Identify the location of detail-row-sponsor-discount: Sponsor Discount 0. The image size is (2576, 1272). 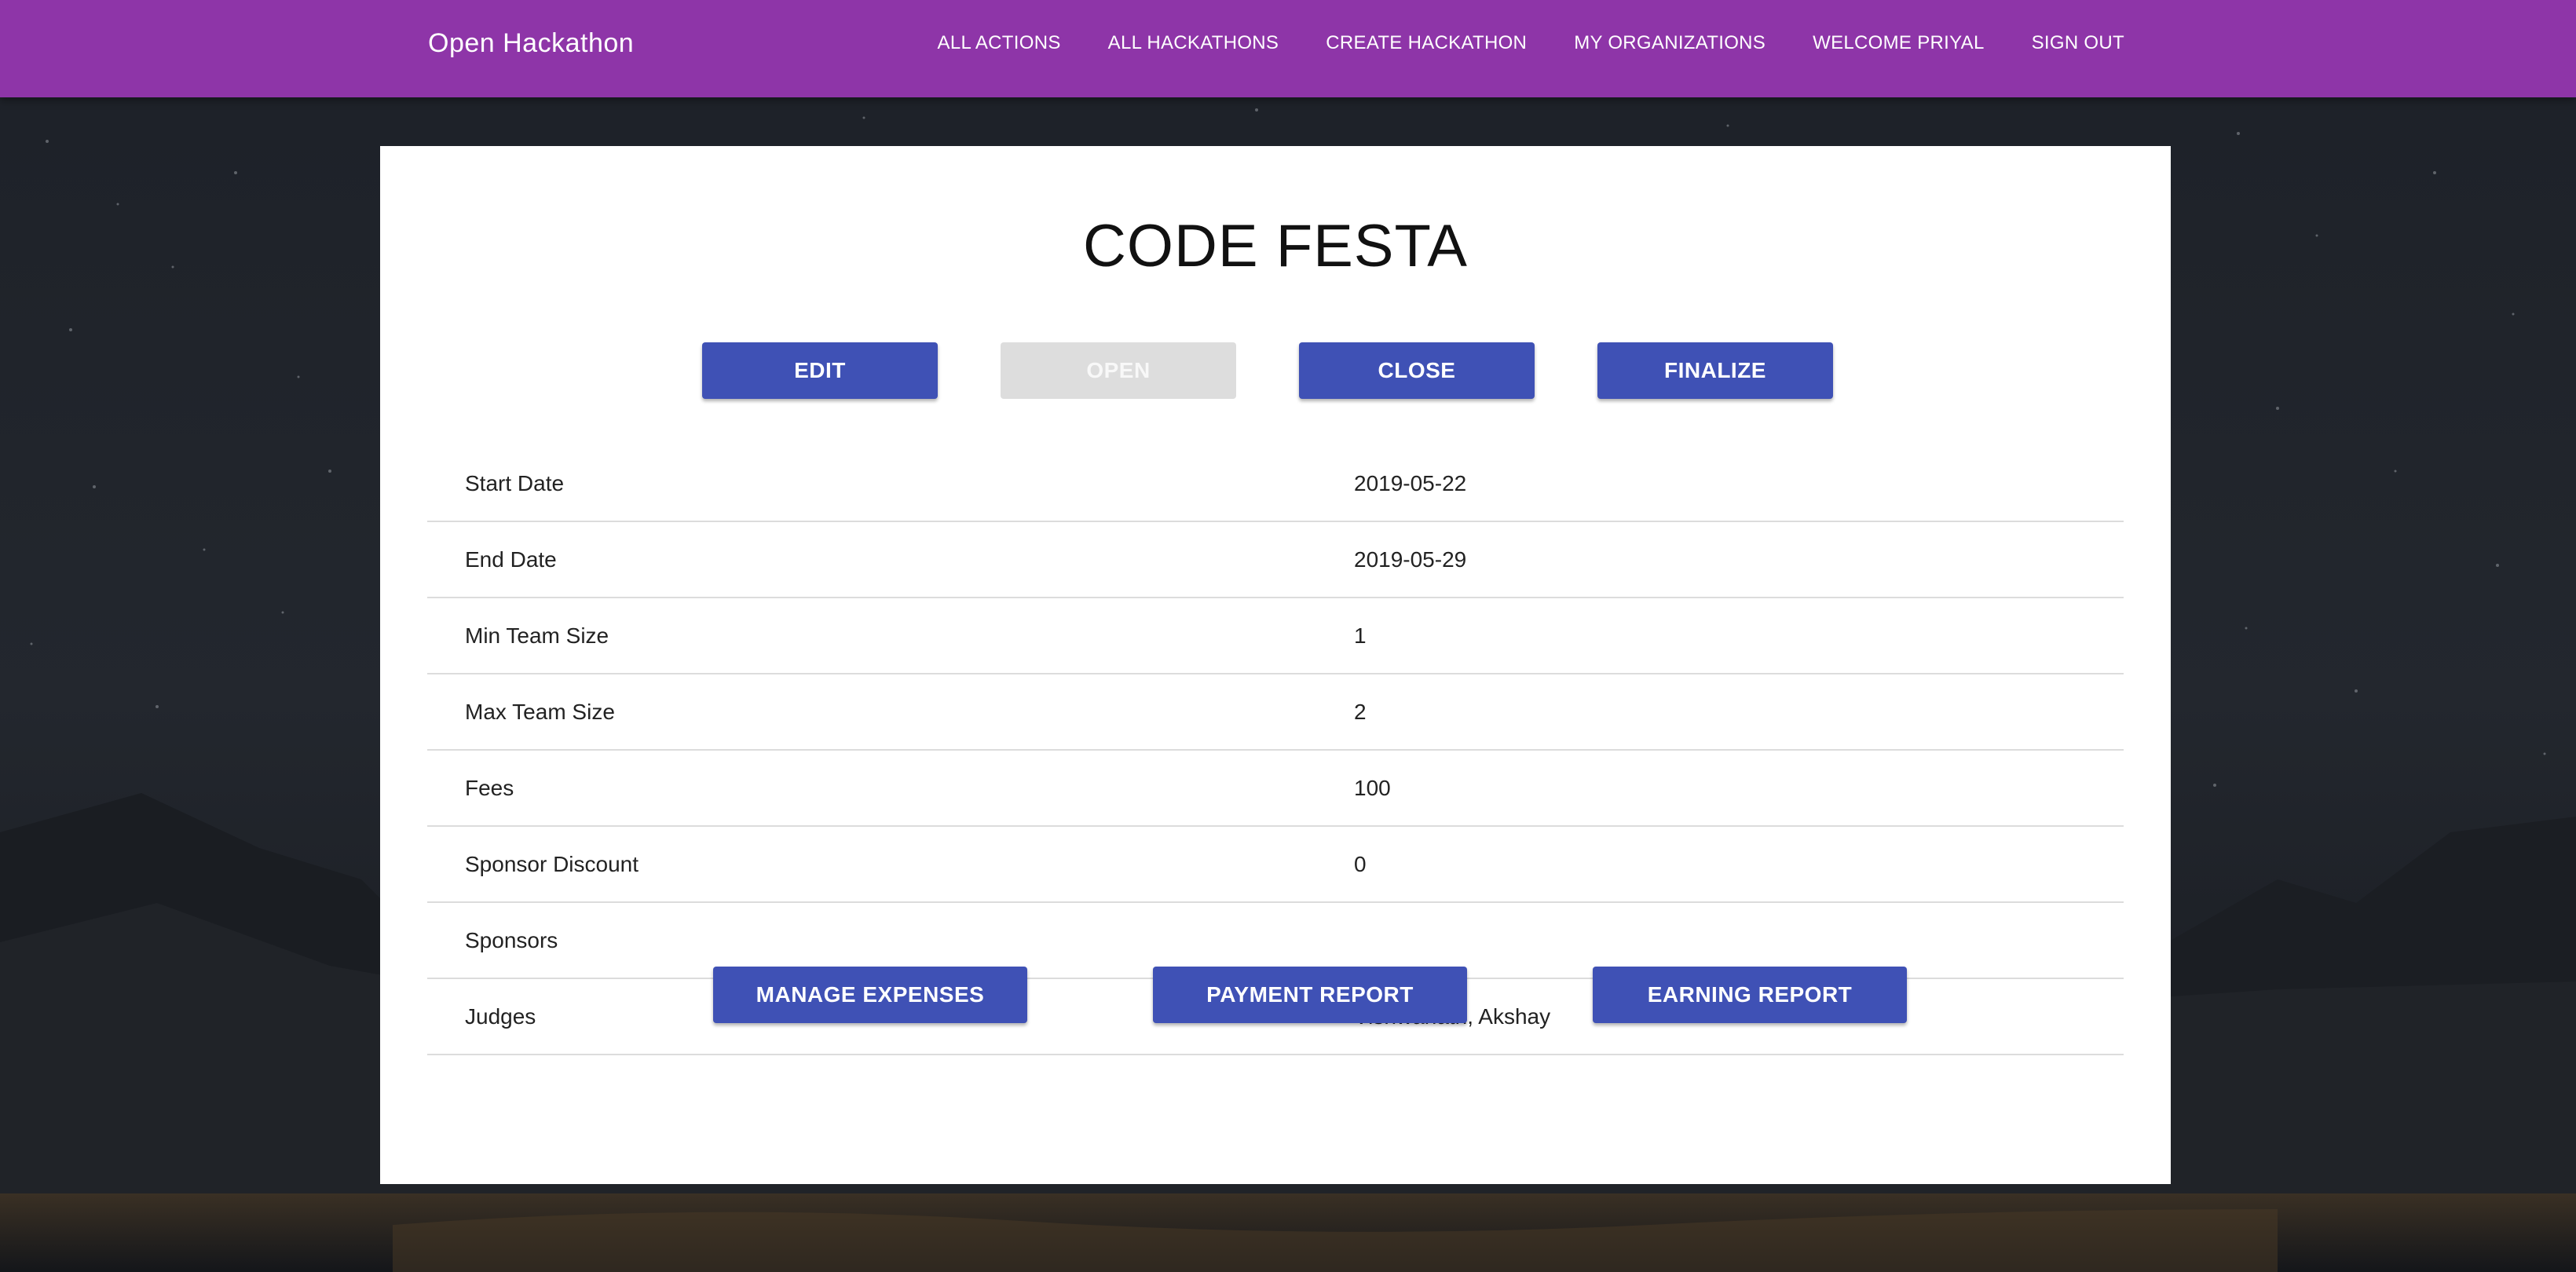
(1275, 865).